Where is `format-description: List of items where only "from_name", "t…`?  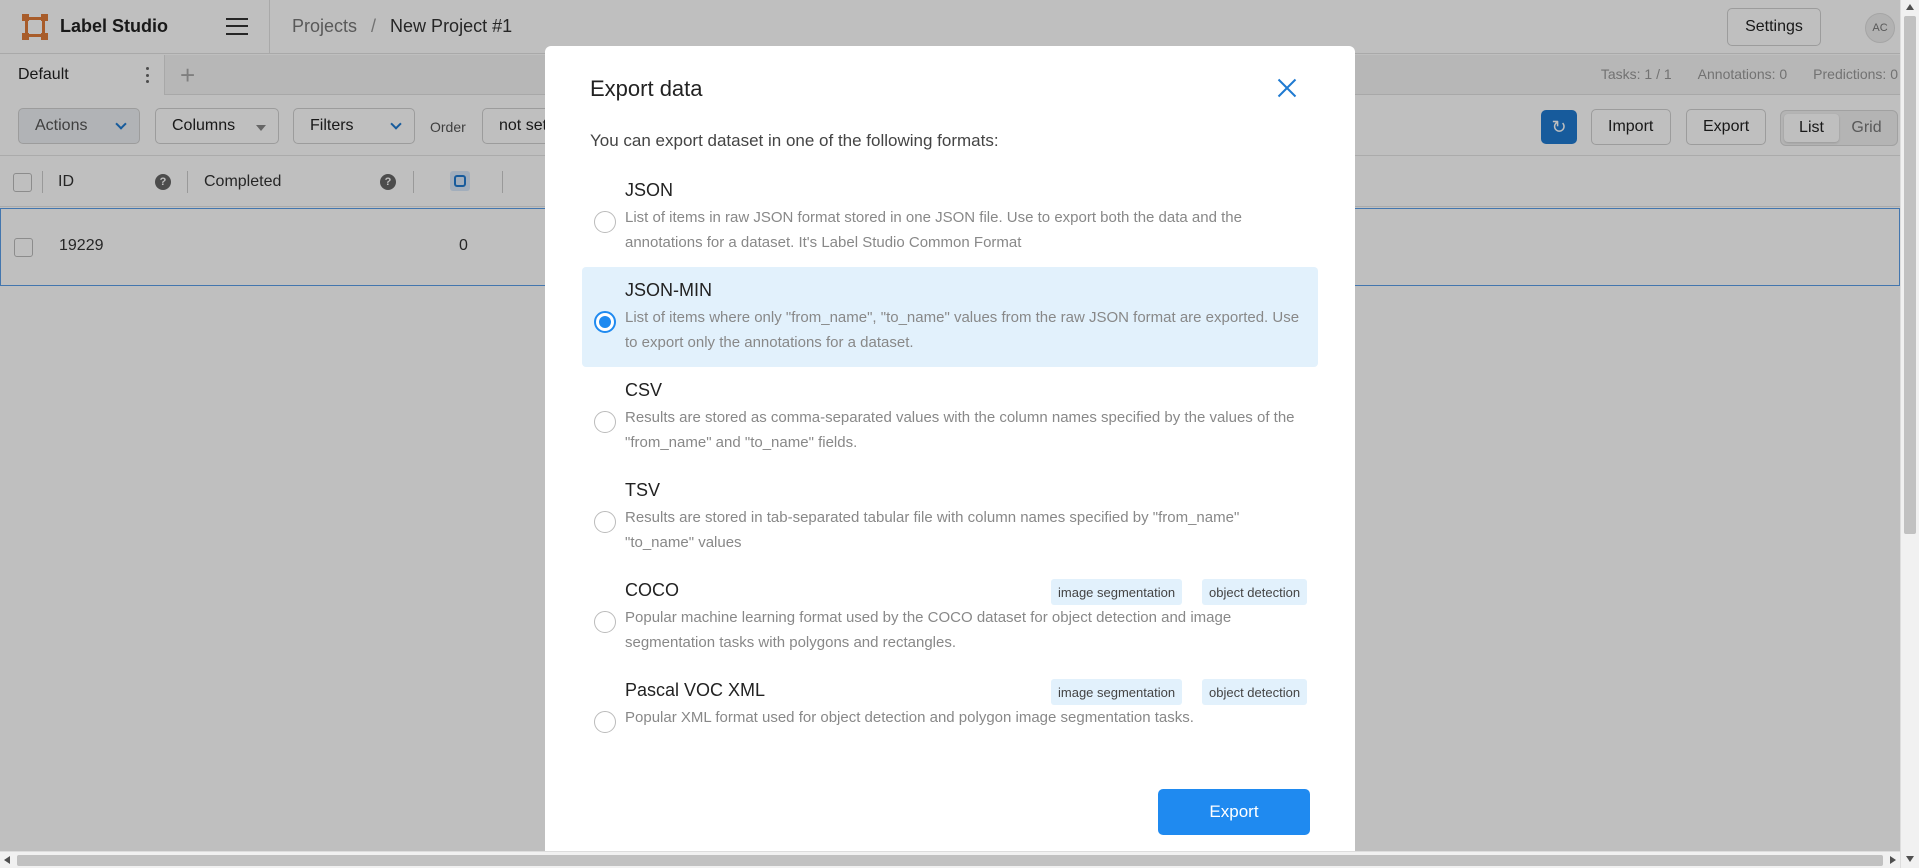
format-description: List of items where only "from_name", "t… is located at coordinates (962, 330).